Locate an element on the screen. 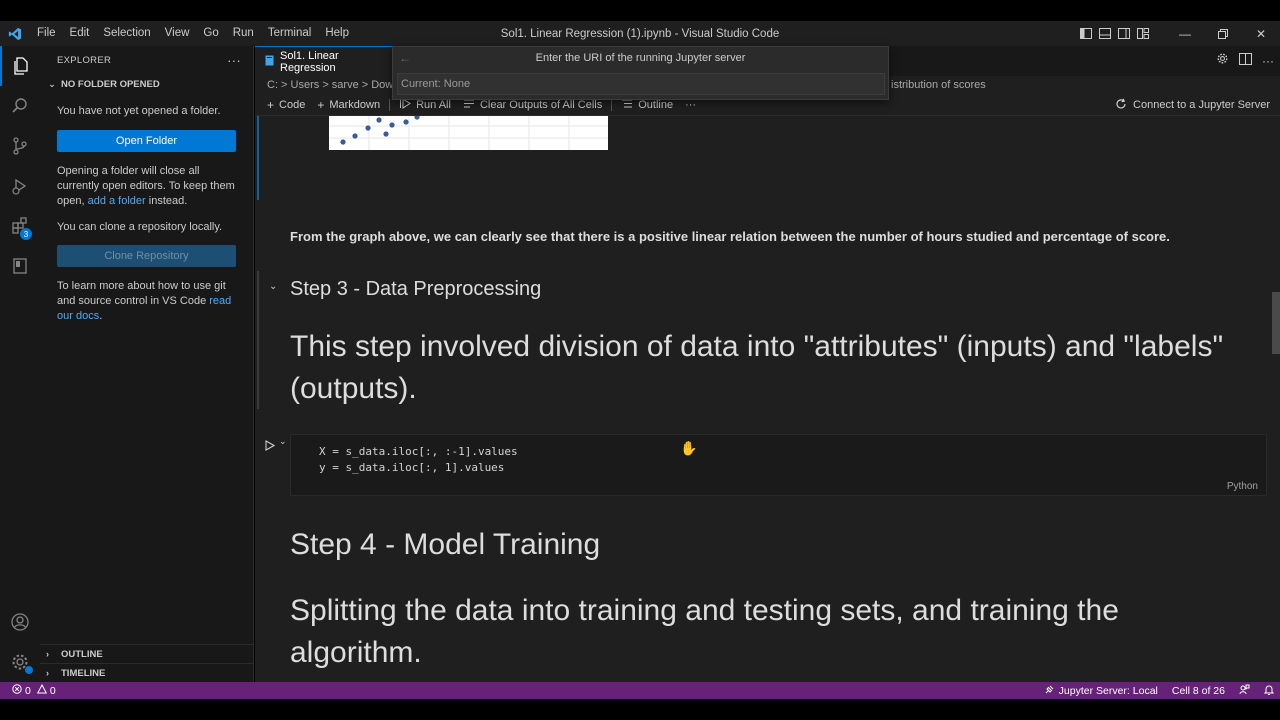 Image resolution: width=1280 pixels, height=720 pixels. activity-bar: 3 is located at coordinates (20, 364).